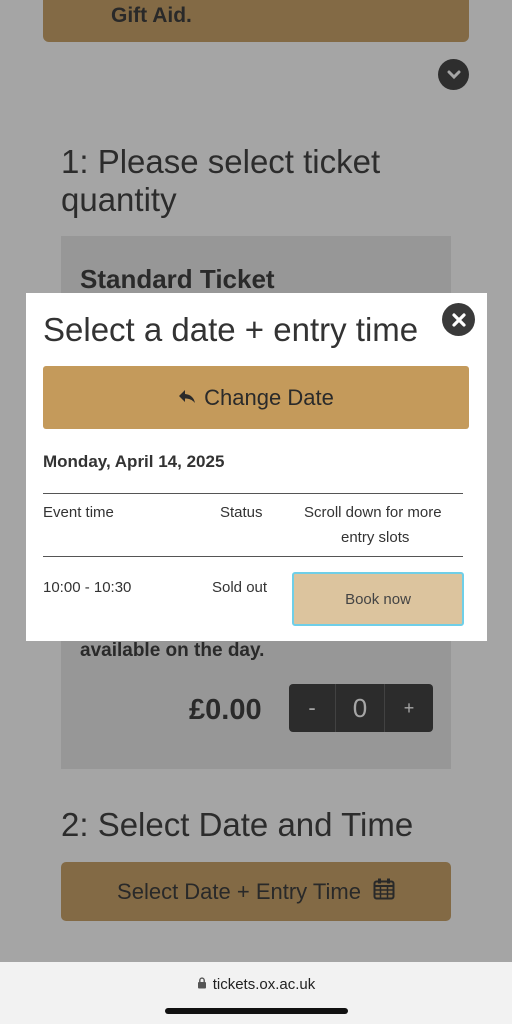 This screenshot has width=512, height=1024. Describe the element at coordinates (231, 329) in the screenshot. I see `modal-title: Select a date + entry time` at that location.